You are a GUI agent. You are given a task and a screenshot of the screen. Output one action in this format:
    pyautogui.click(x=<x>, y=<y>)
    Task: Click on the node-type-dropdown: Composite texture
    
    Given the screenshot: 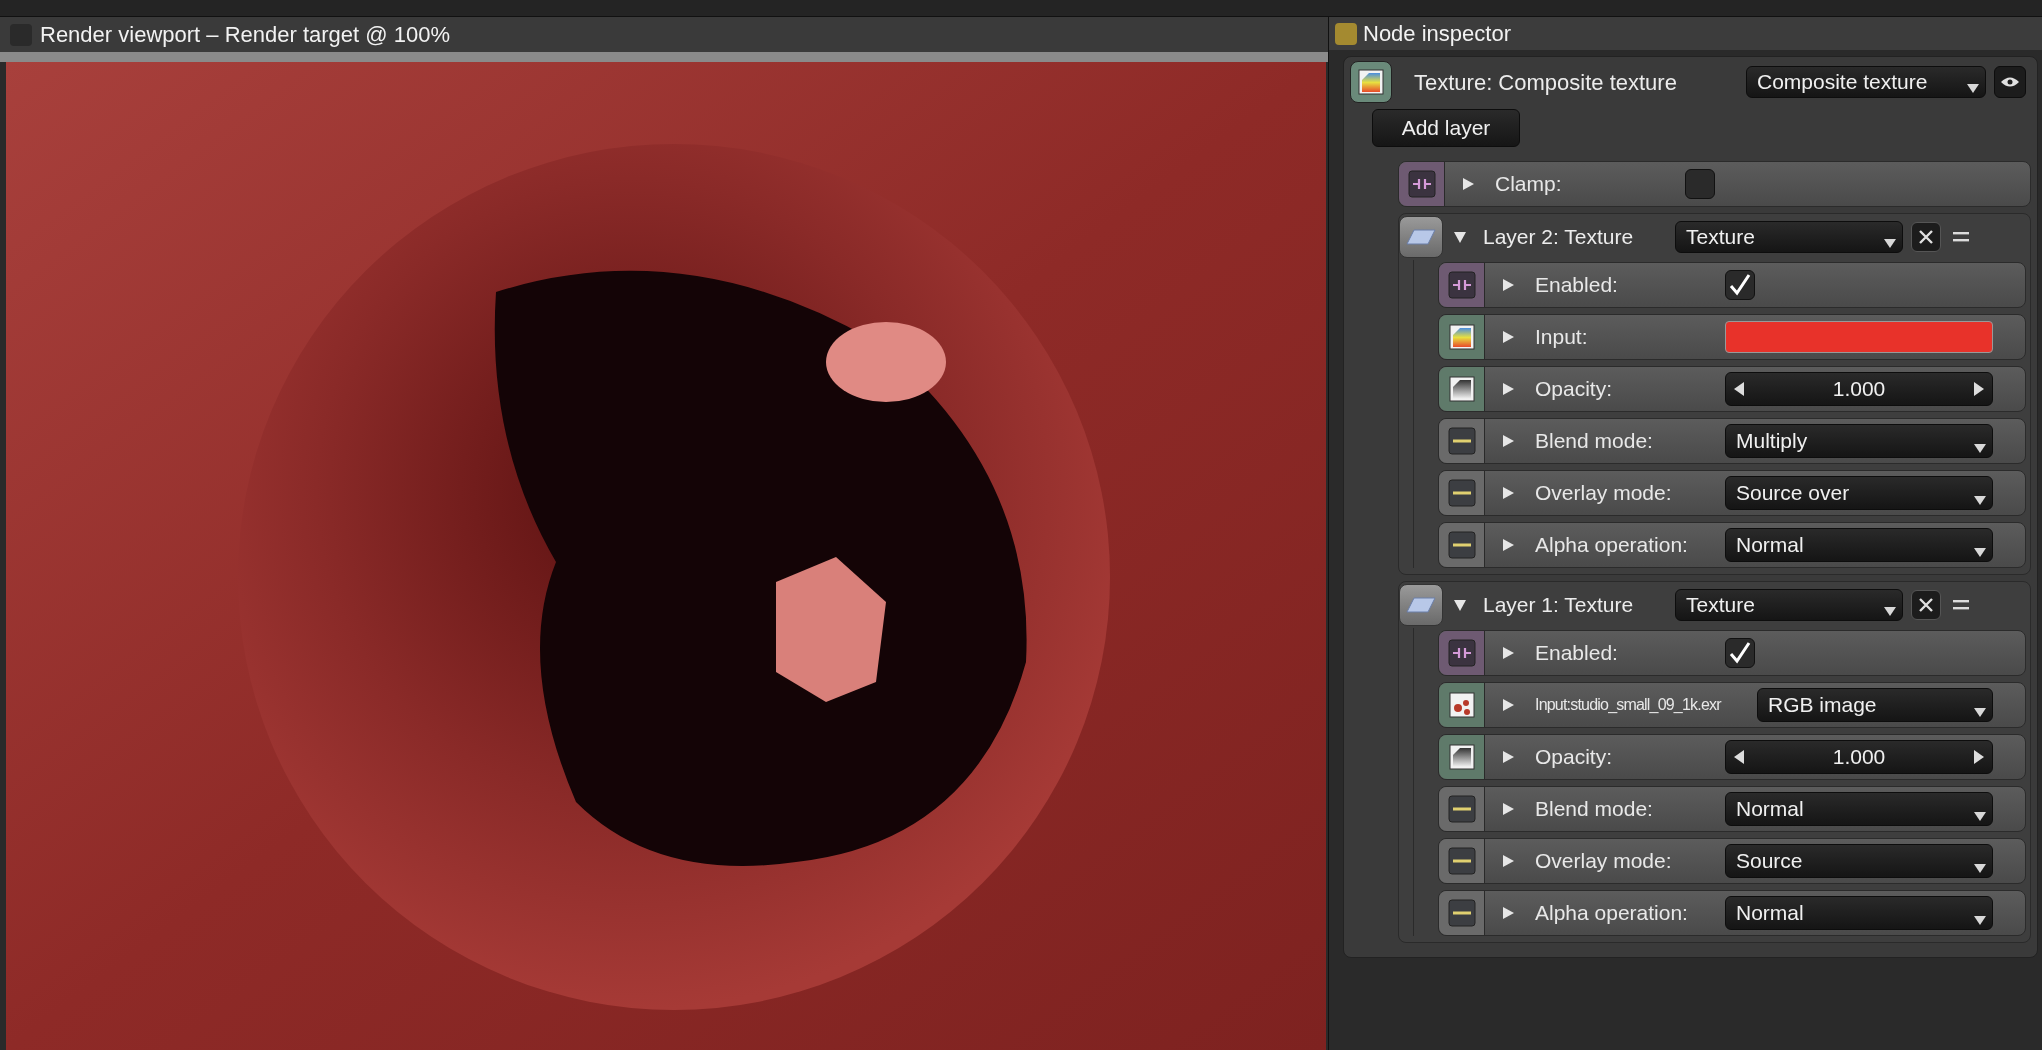 What is the action you would take?
    pyautogui.click(x=1866, y=82)
    